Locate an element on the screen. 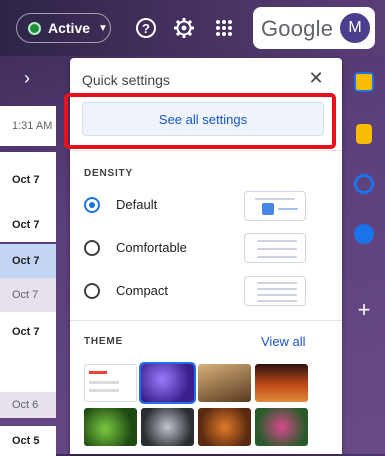 The image size is (385, 456). density-preview-compact-icon is located at coordinates (275, 291).